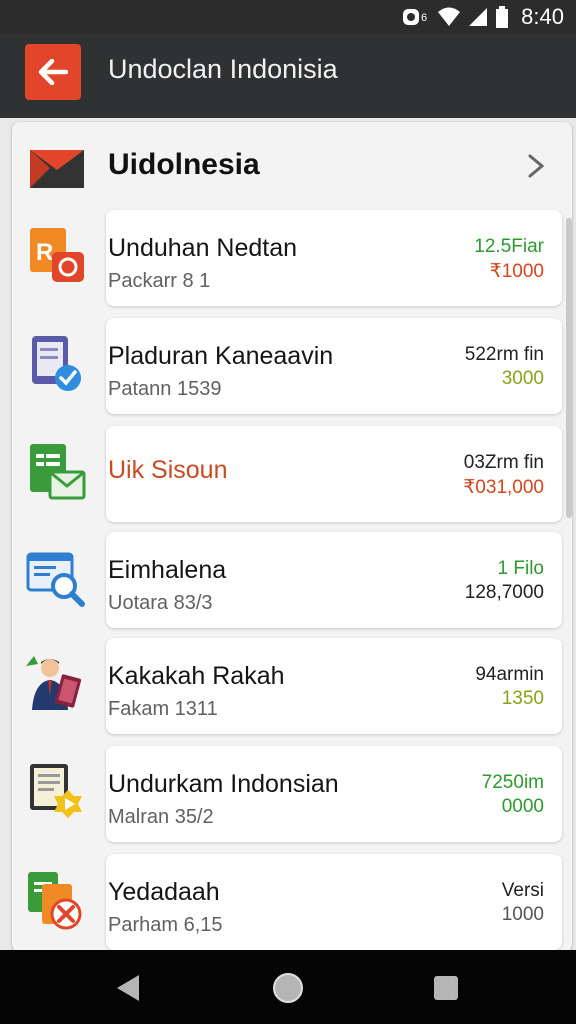 The height and width of the screenshot is (1024, 576). Describe the element at coordinates (159, 281) in the screenshot. I see `item-subtitle: Packarr 8 1` at that location.